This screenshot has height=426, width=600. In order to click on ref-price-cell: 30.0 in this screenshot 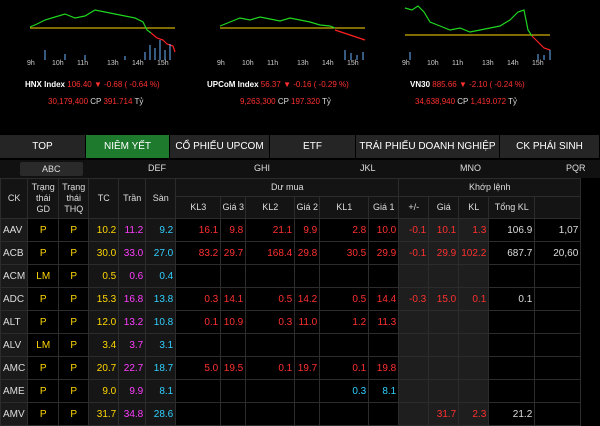, I will do `click(104, 253)`.